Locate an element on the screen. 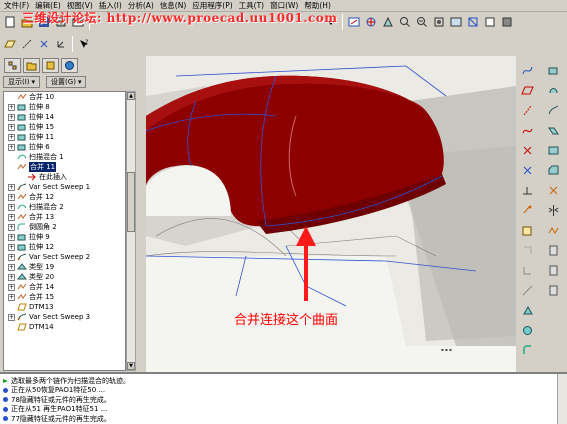 This screenshot has width=567, height=424. tree-item: + 合并 12 is located at coordinates (64, 197).